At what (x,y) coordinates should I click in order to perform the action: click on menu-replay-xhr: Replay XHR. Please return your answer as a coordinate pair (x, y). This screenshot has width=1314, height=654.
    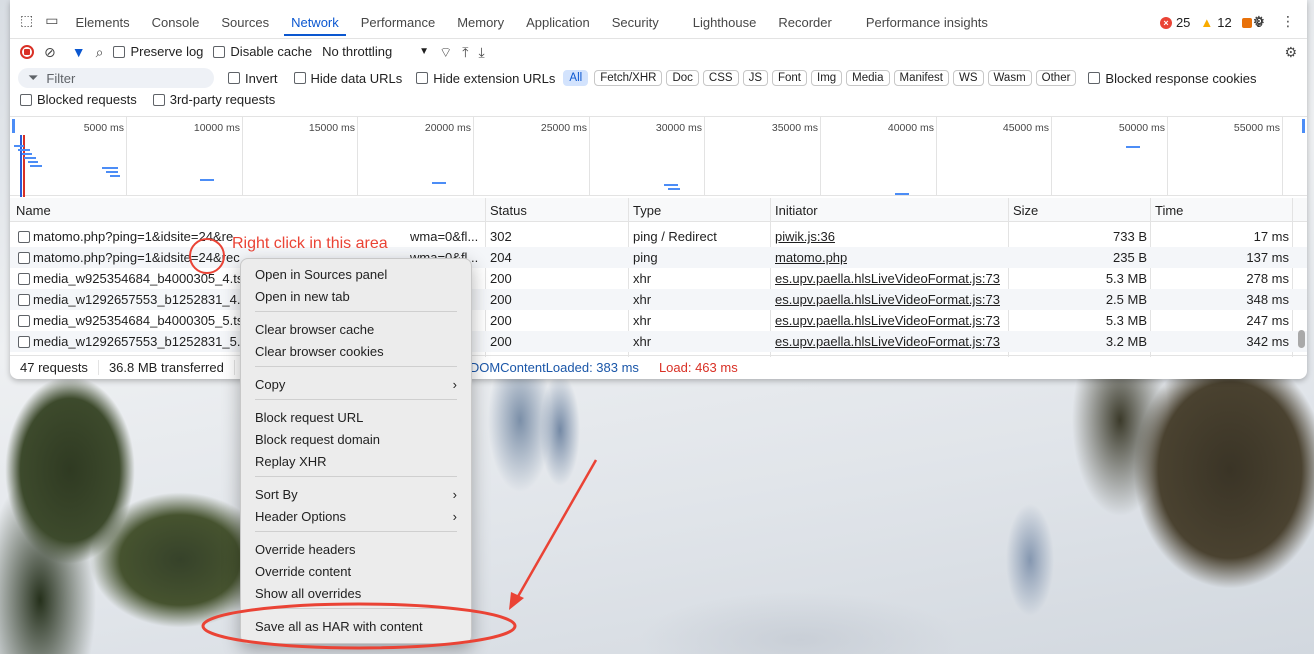
    Looking at the image, I should click on (356, 462).